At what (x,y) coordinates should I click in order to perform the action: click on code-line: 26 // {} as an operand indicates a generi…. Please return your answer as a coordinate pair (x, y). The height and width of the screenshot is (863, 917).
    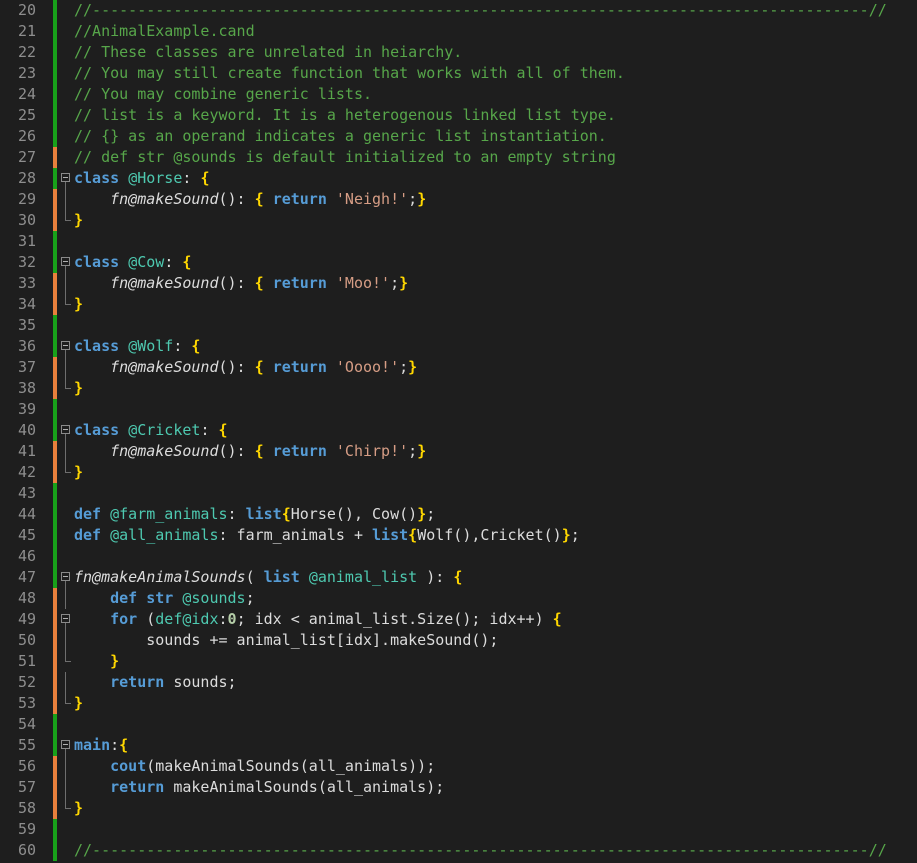
    Looking at the image, I should click on (458, 136).